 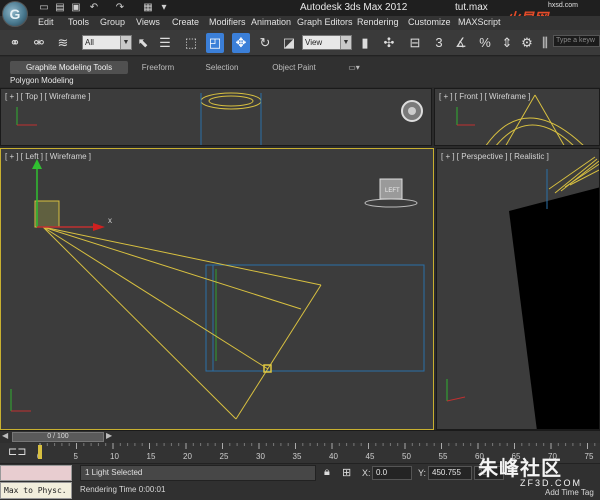 I want to click on y-coord-field: 450.755, so click(x=450, y=473).